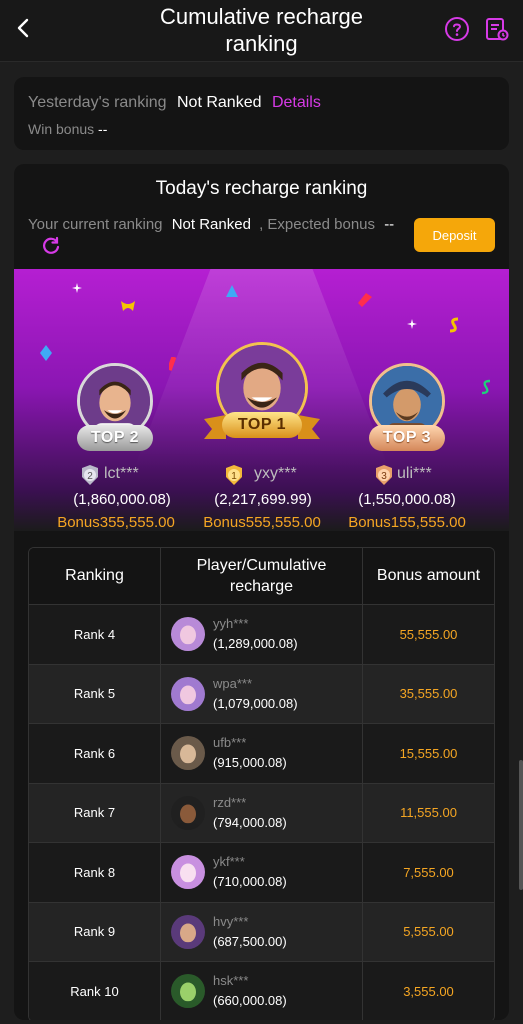 The height and width of the screenshot is (1024, 523). What do you see at coordinates (428, 575) in the screenshot?
I see `bonus-header: Bonus amount` at bounding box center [428, 575].